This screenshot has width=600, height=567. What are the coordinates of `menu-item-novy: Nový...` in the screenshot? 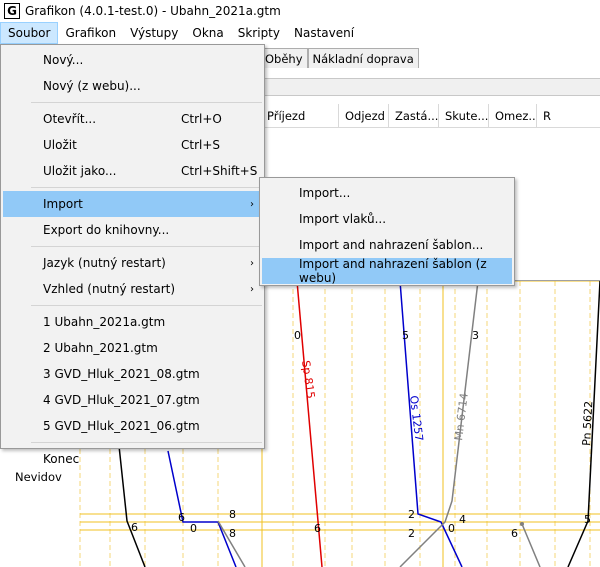 It's located at (132, 60).